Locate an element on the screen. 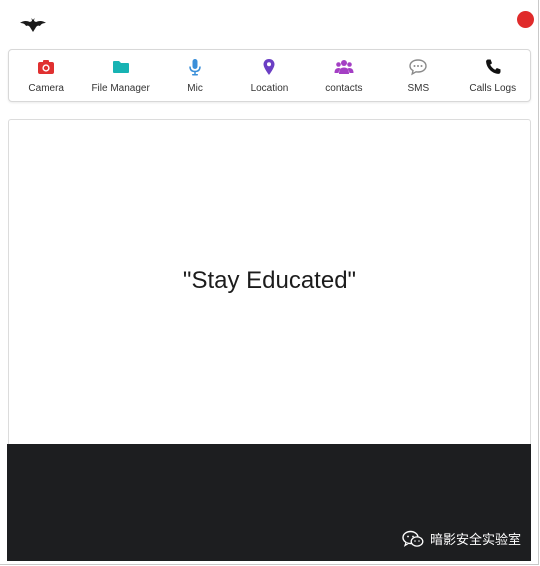  folder-icon is located at coordinates (120, 67).